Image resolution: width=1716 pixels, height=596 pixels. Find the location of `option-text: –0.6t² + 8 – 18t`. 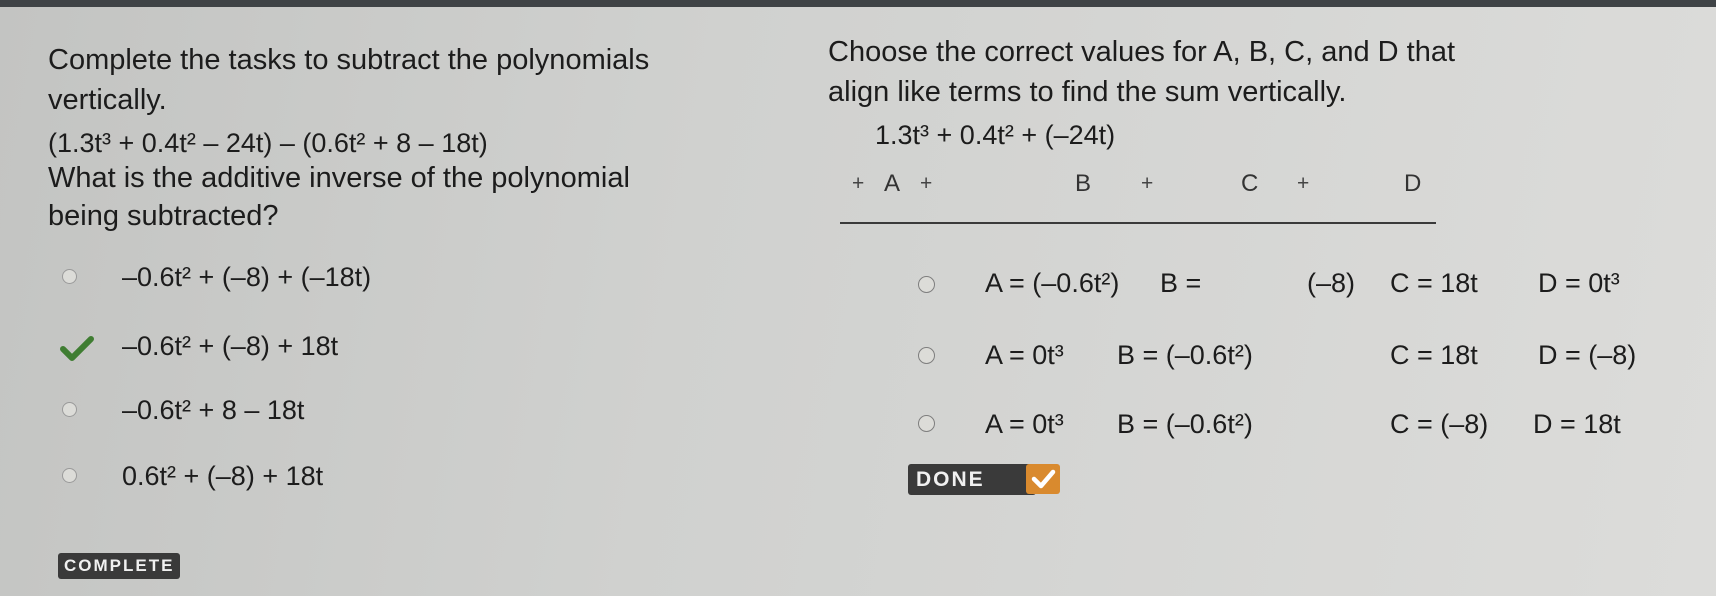

option-text: –0.6t² + 8 – 18t is located at coordinates (213, 410).